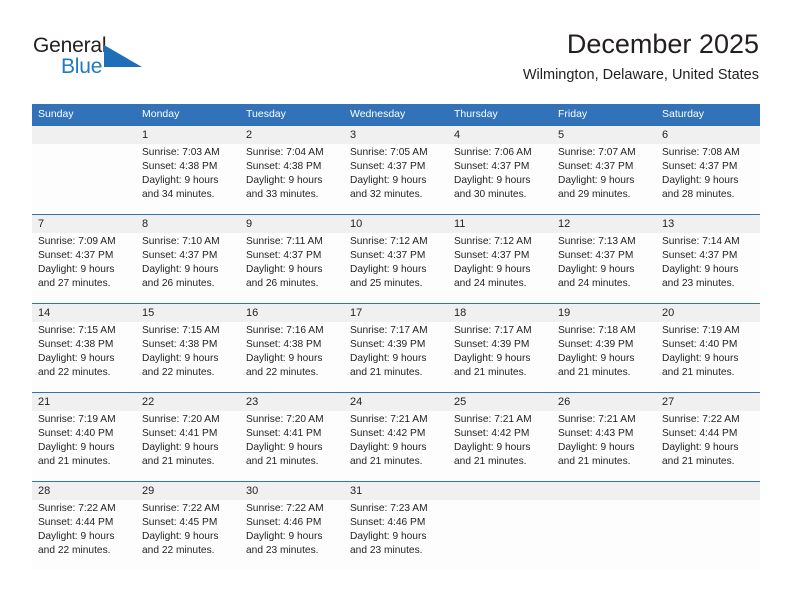 This screenshot has width=792, height=612. What do you see at coordinates (292, 491) in the screenshot?
I see `day-number: 30` at bounding box center [292, 491].